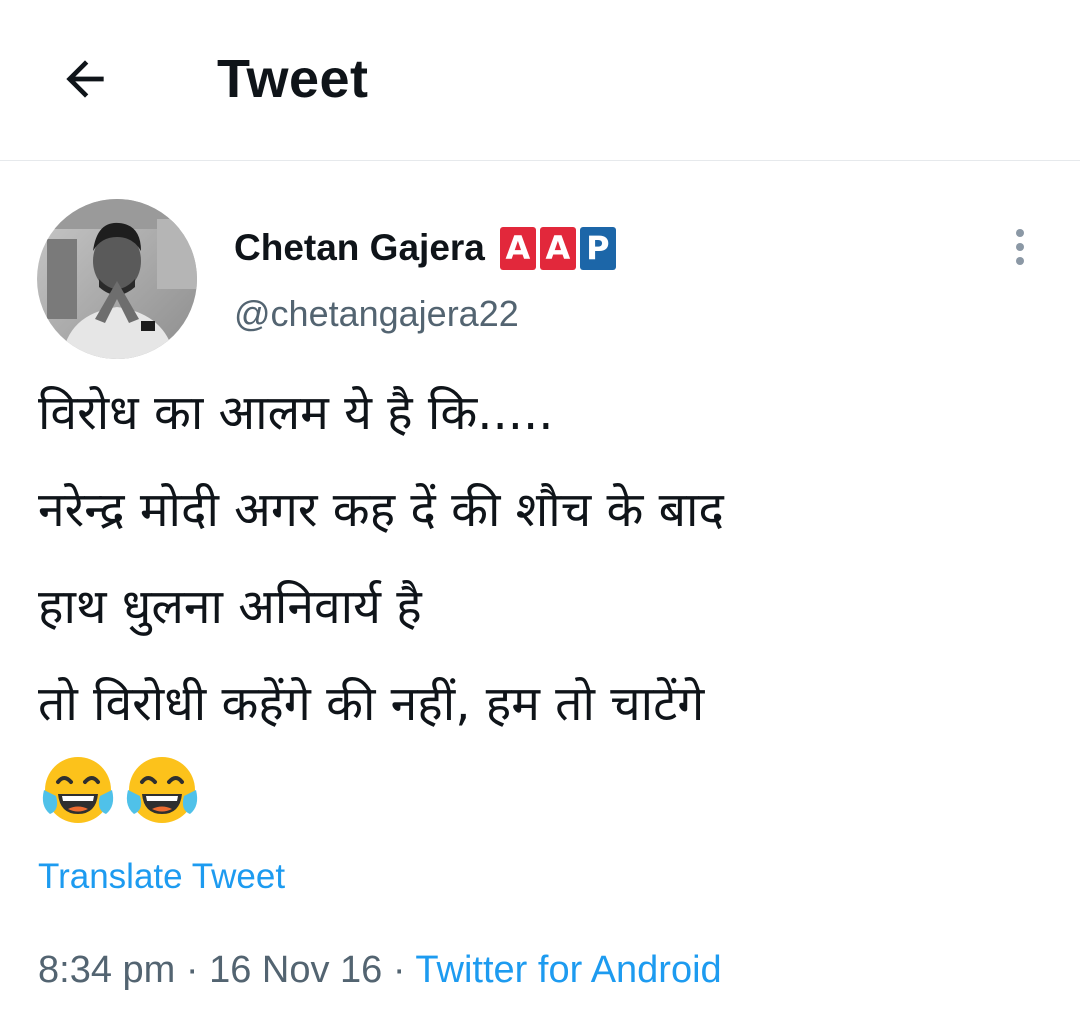  I want to click on author-name: Chetan Gajera, so click(359, 248).